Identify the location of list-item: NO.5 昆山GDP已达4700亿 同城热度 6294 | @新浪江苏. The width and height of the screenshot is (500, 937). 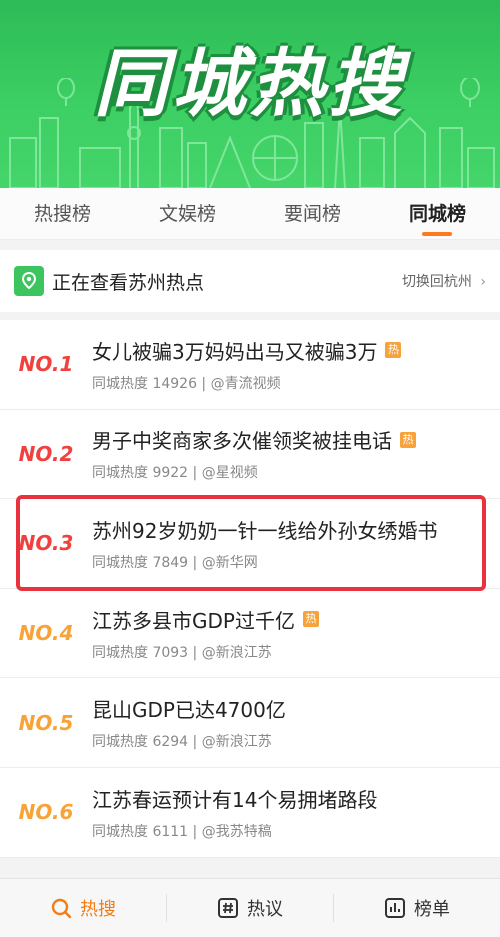
(250, 723).